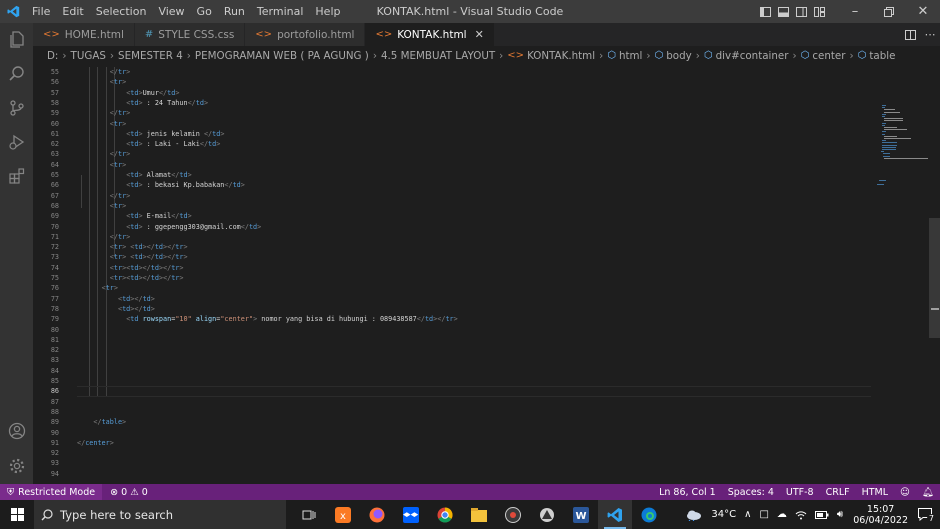 The image size is (940, 529). What do you see at coordinates (453, 165) in the screenshot?
I see `code-line: 64 <tr>` at bounding box center [453, 165].